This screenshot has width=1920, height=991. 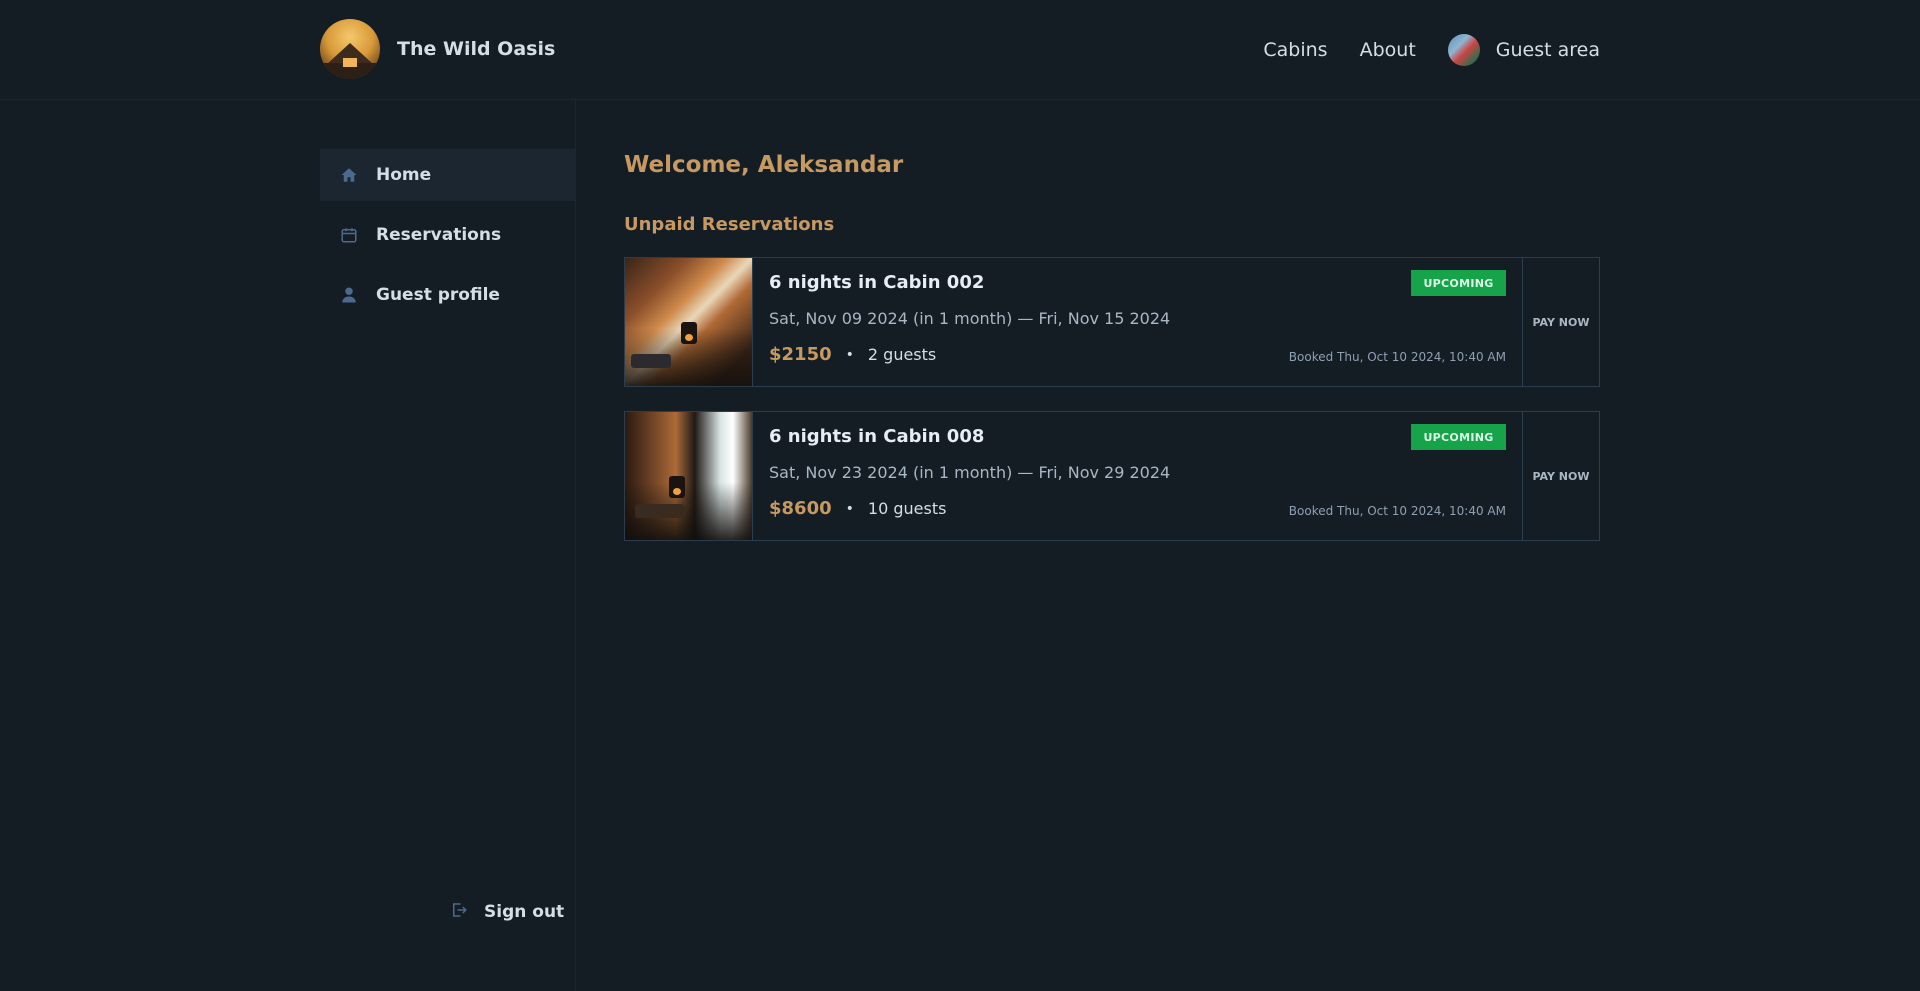 I want to click on reservation-title: 6 nights in Cabin 008, so click(x=877, y=436).